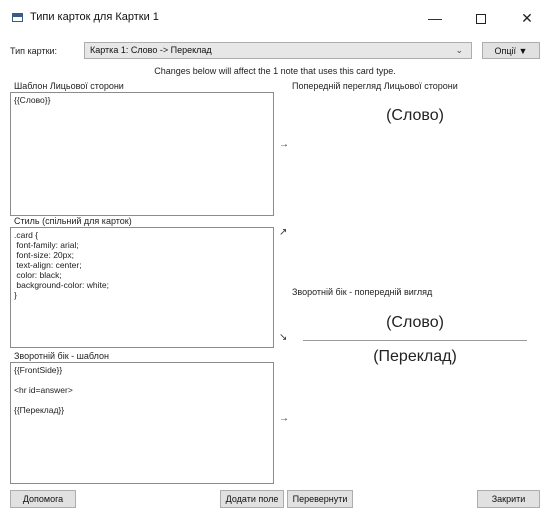  I want to click on card-type-value: Картка 1: Слово -> Переклад, so click(151, 50).